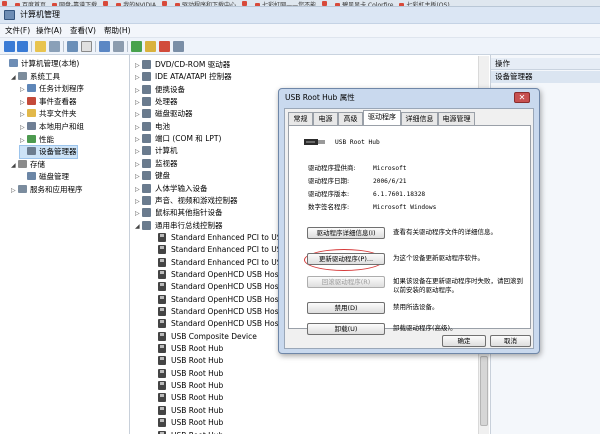  Describe the element at coordinates (22, 46) in the screenshot. I see `forward-icon` at that location.